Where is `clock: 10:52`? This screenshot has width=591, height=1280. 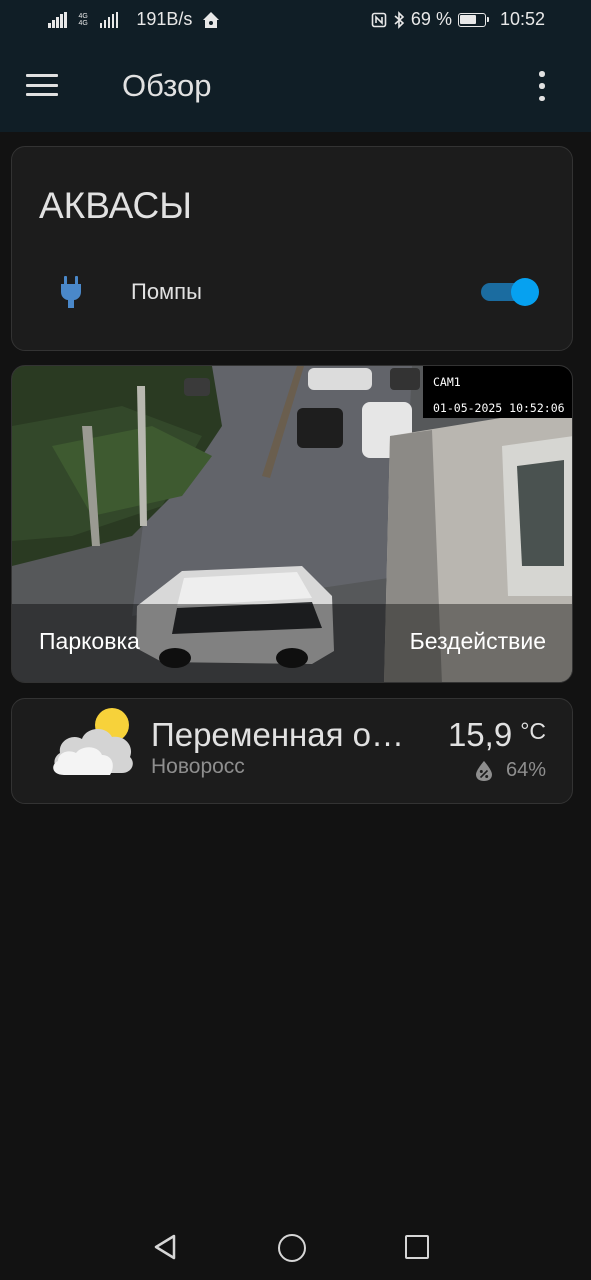
clock: 10:52 is located at coordinates (522, 19).